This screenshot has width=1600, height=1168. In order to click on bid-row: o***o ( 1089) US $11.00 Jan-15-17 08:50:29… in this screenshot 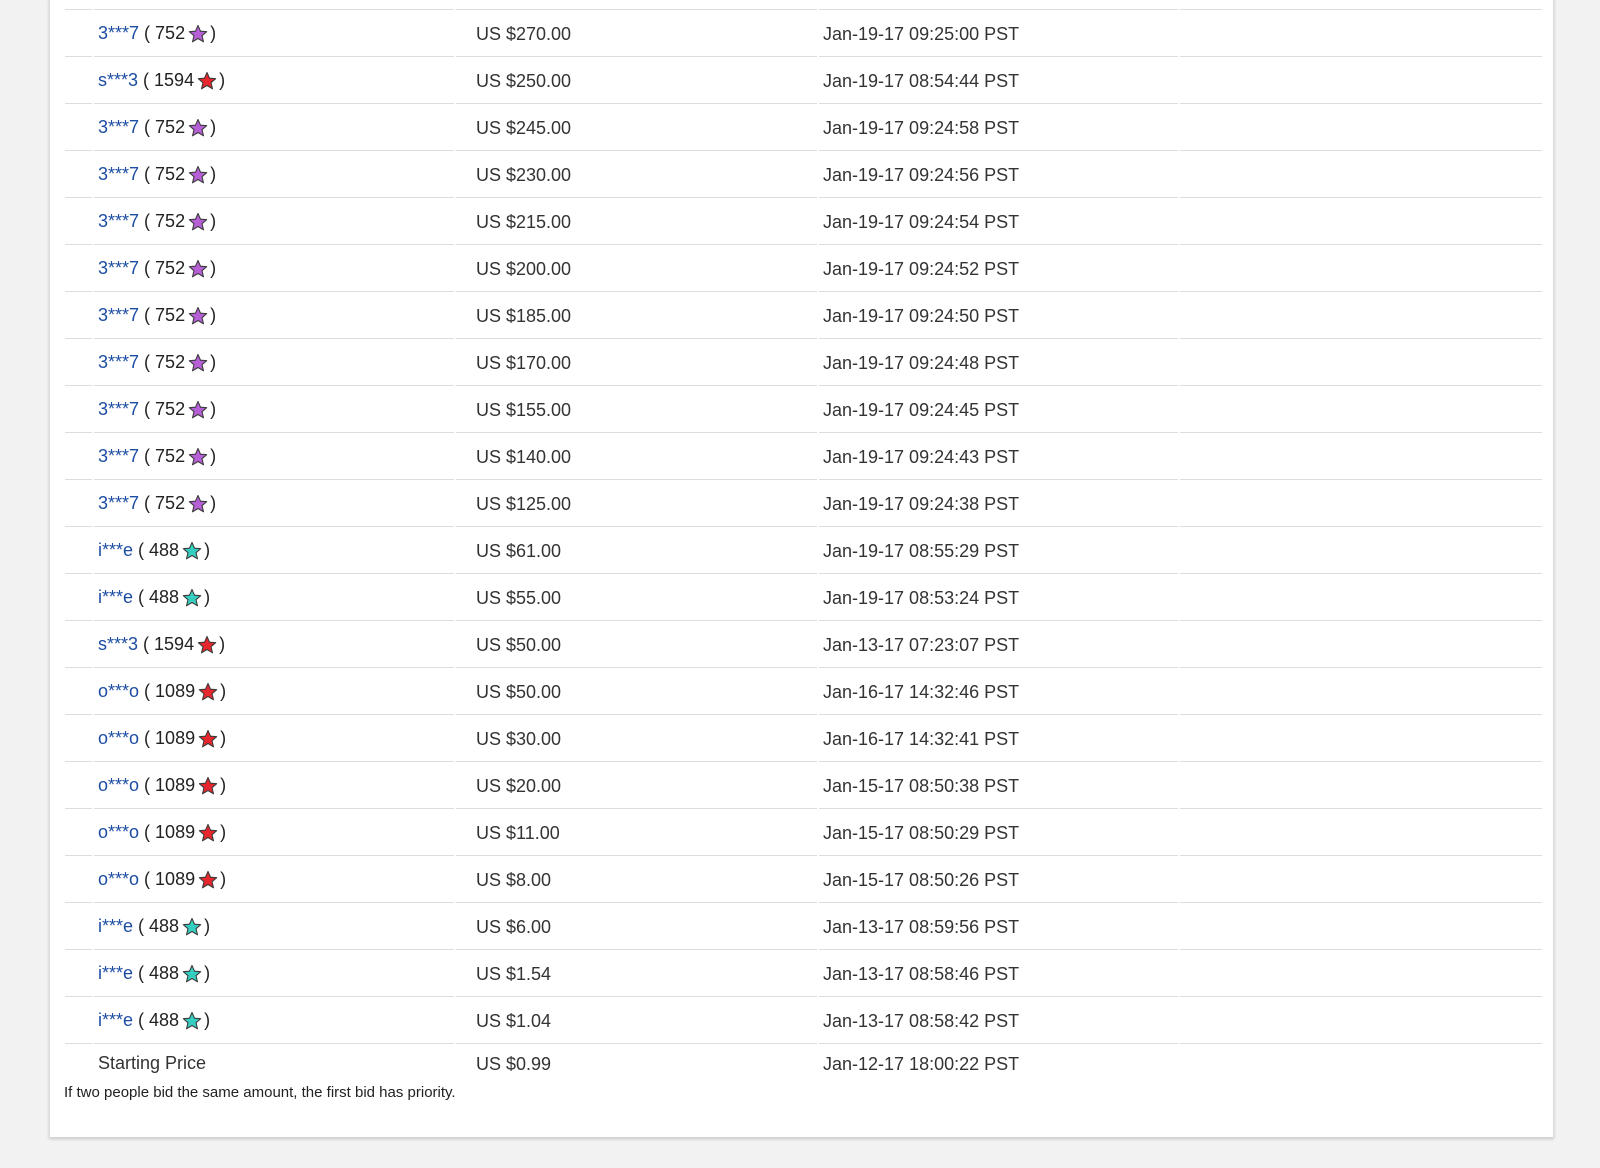, I will do `click(803, 832)`.